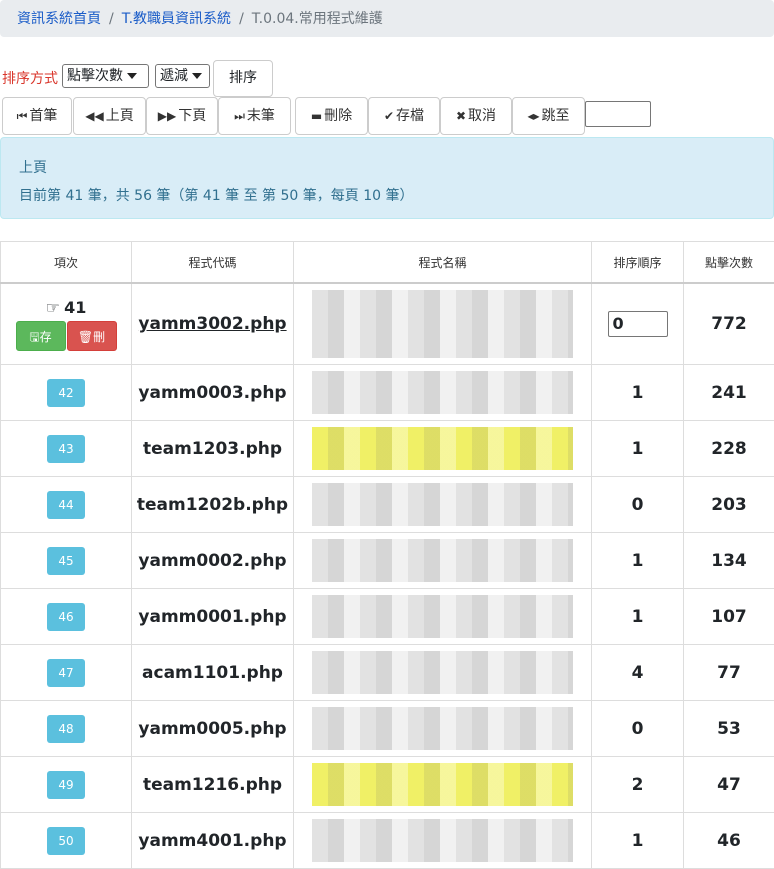 The image size is (774, 869). Describe the element at coordinates (729, 561) in the screenshot. I see `clicks-value: 134` at that location.